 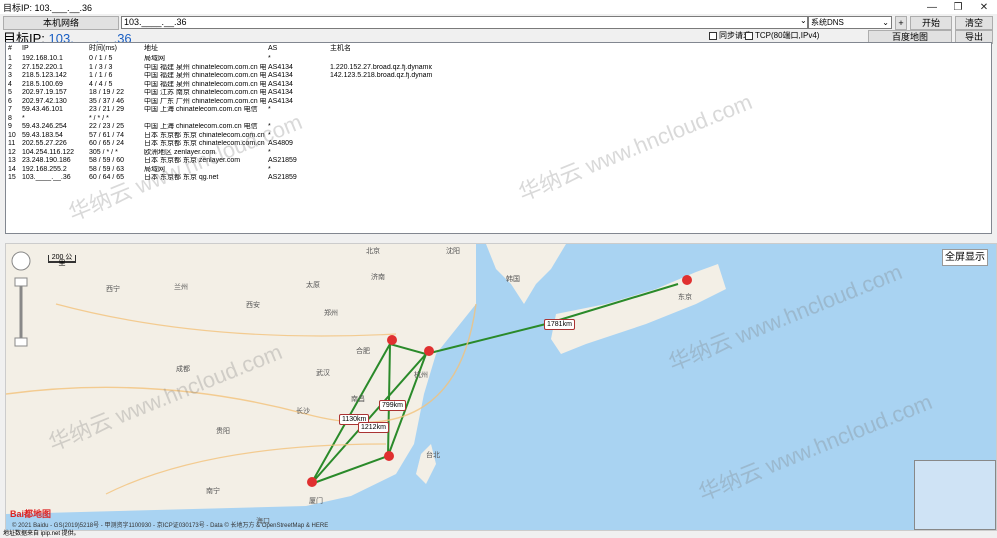 I want to click on table-cell: 局域网, so click(x=154, y=58).